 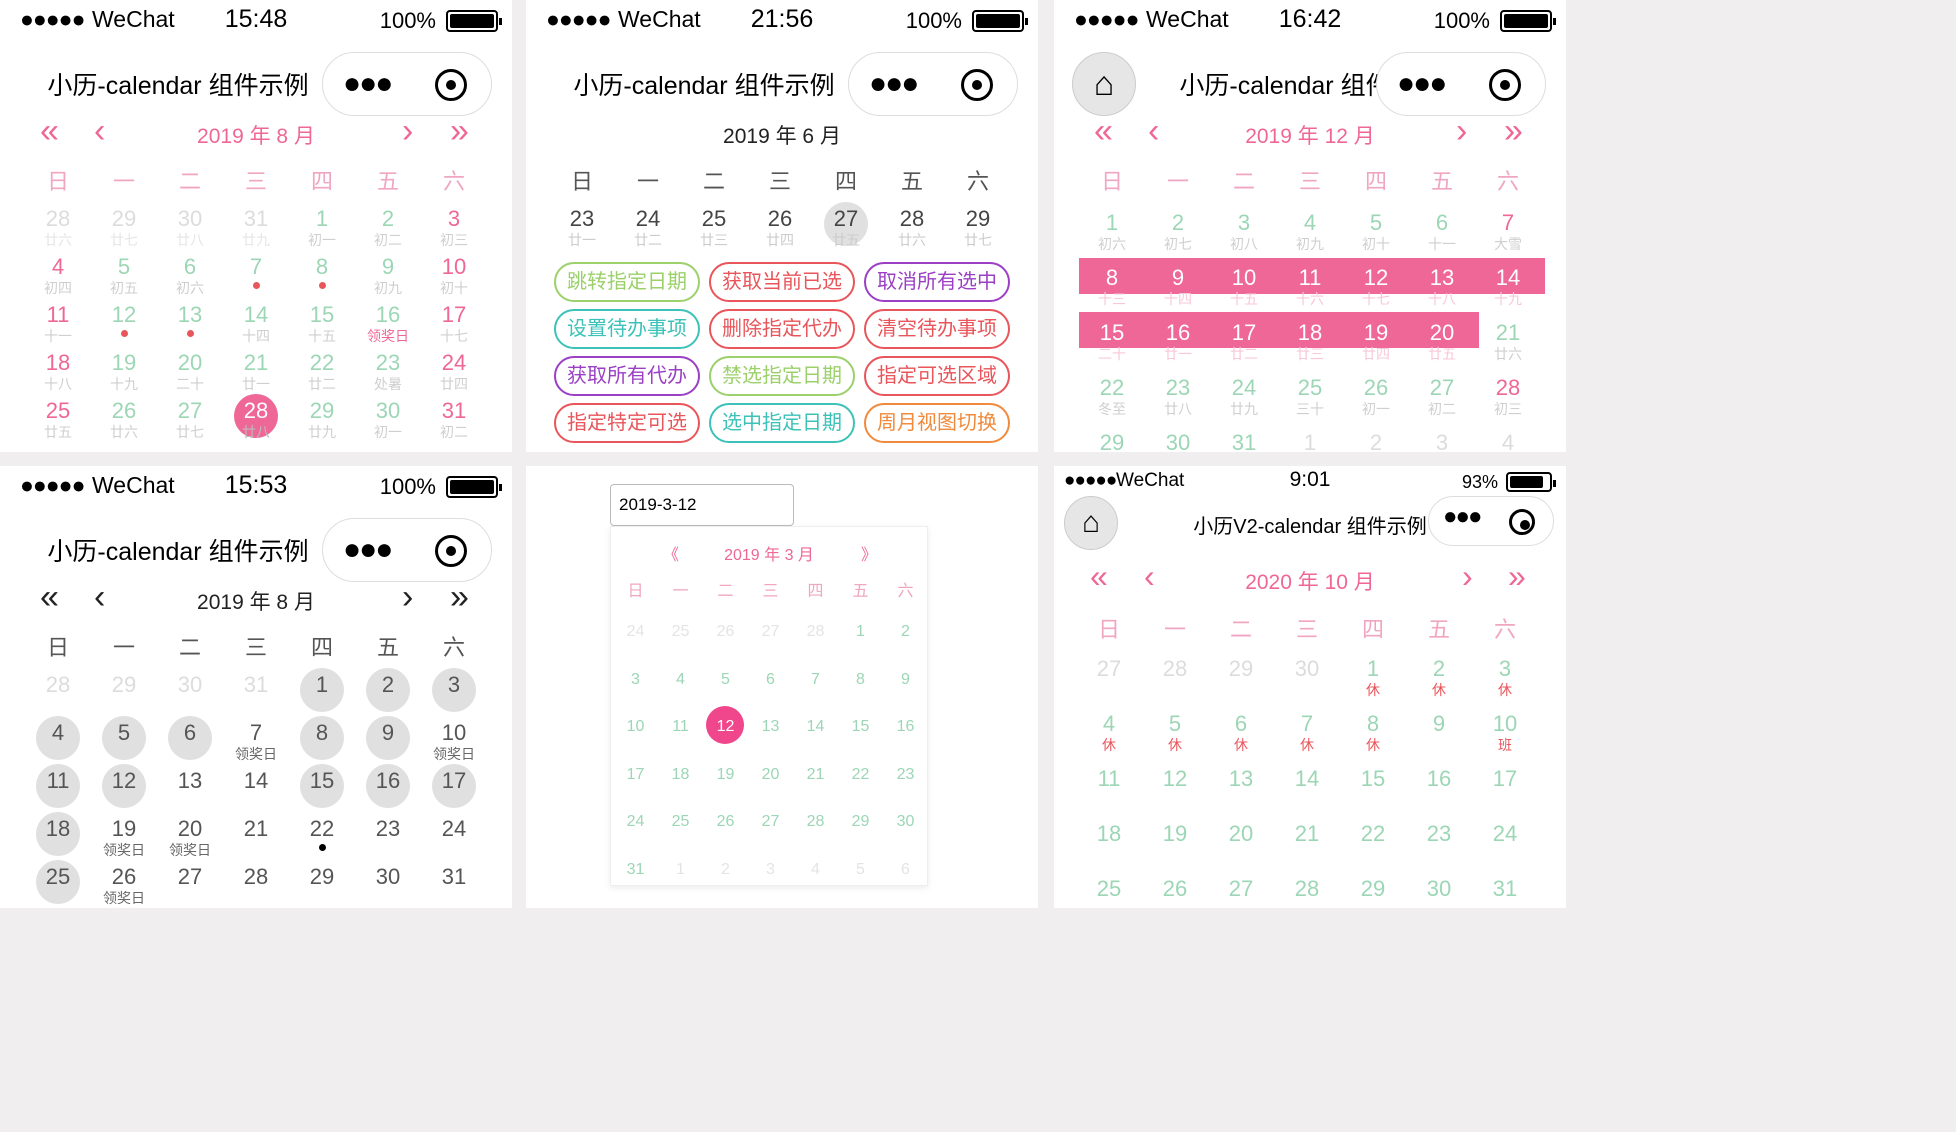 What do you see at coordinates (190, 422) in the screenshot?
I see `date-cell: 27 廿七` at bounding box center [190, 422].